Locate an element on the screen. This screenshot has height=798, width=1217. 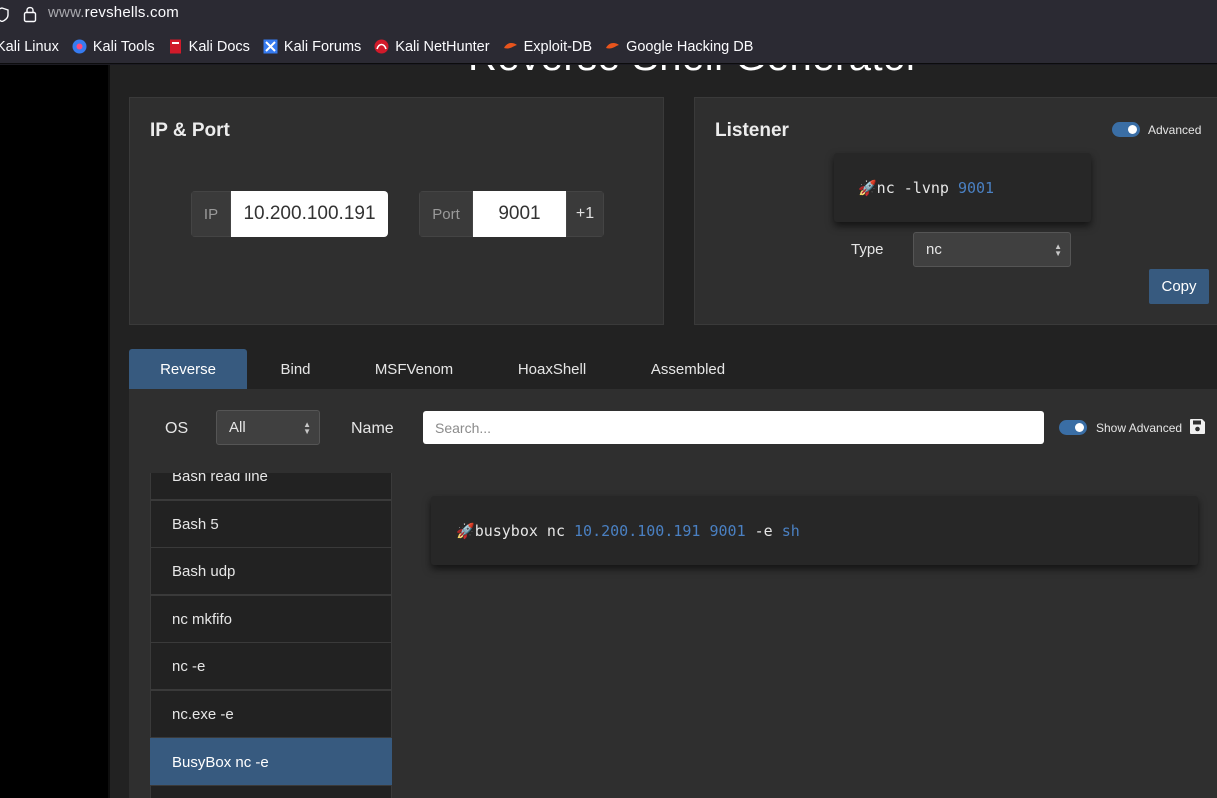
port-input-group: Port 9001 +1 is located at coordinates (511, 214).